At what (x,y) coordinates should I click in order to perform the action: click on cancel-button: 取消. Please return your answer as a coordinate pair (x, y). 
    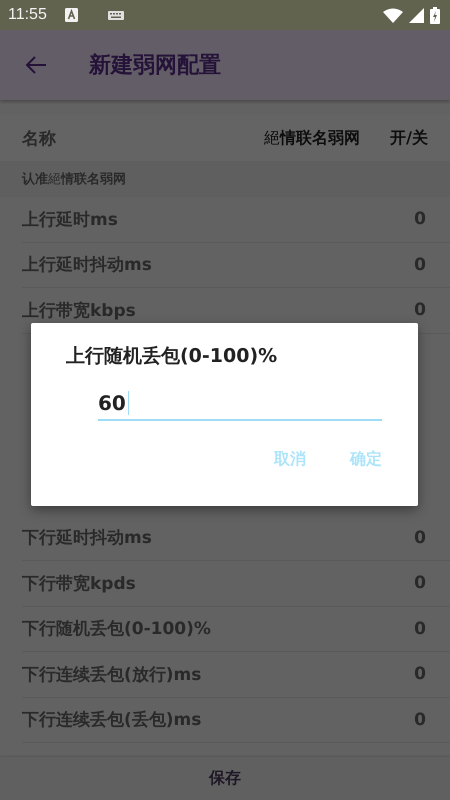
    Looking at the image, I should click on (290, 459).